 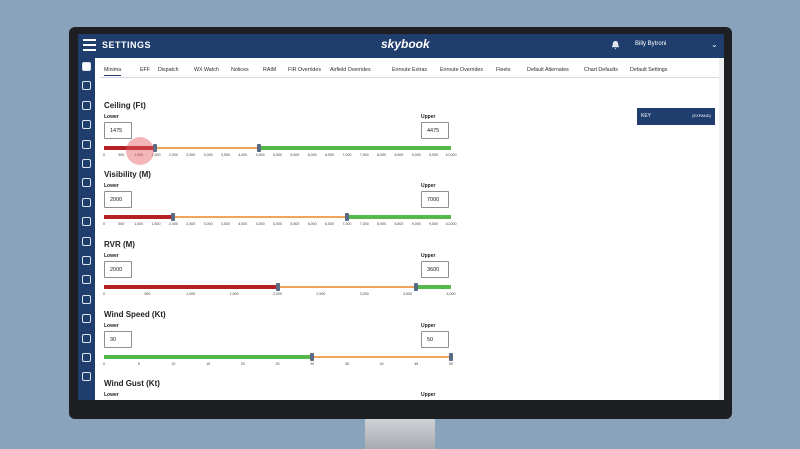 I want to click on tab-enroute-extras: Enroute Extras, so click(x=409, y=70).